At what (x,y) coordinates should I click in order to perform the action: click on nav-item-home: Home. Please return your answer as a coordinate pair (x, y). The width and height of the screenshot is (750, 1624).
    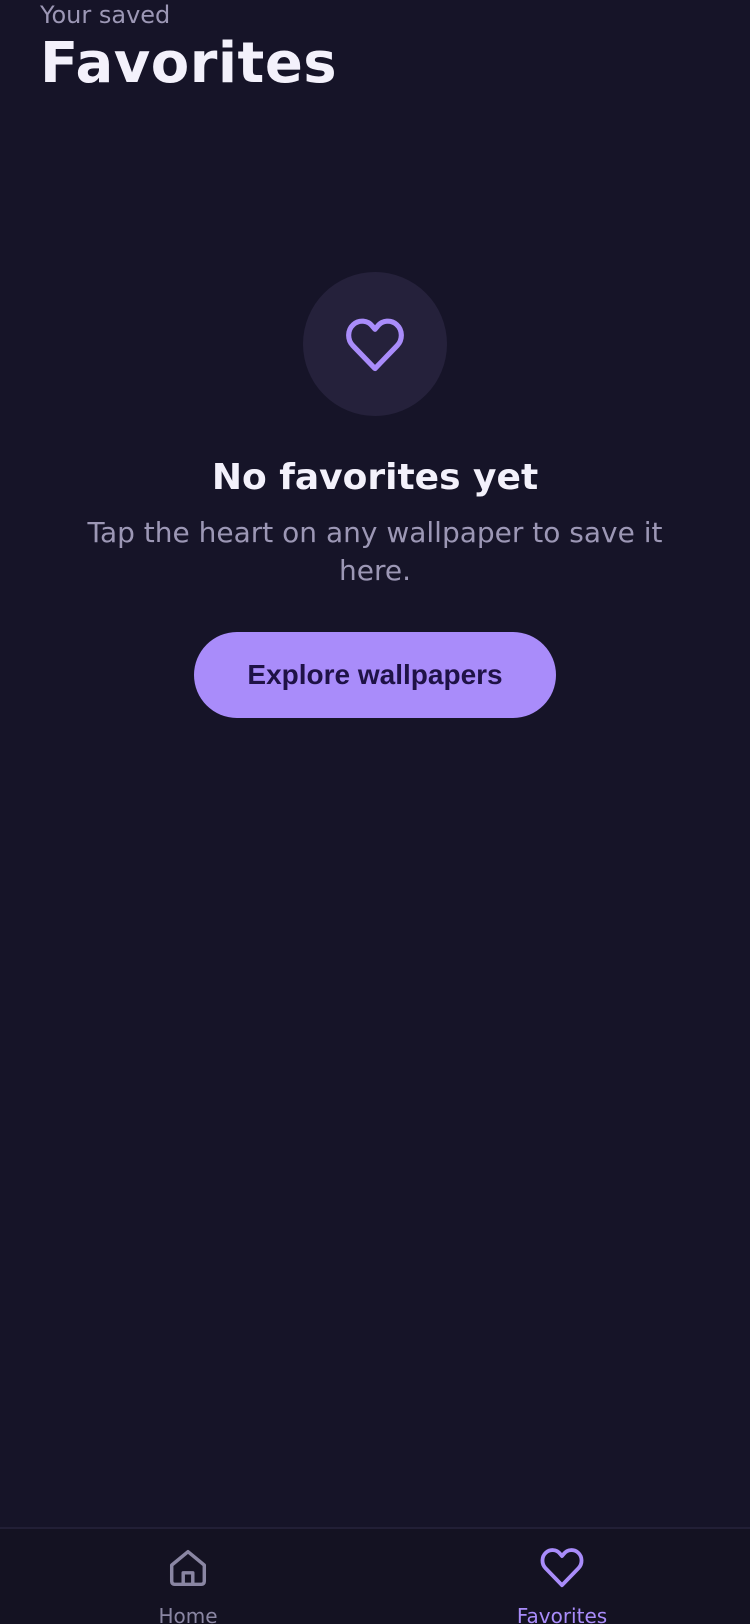
    Looking at the image, I should click on (188, 1584).